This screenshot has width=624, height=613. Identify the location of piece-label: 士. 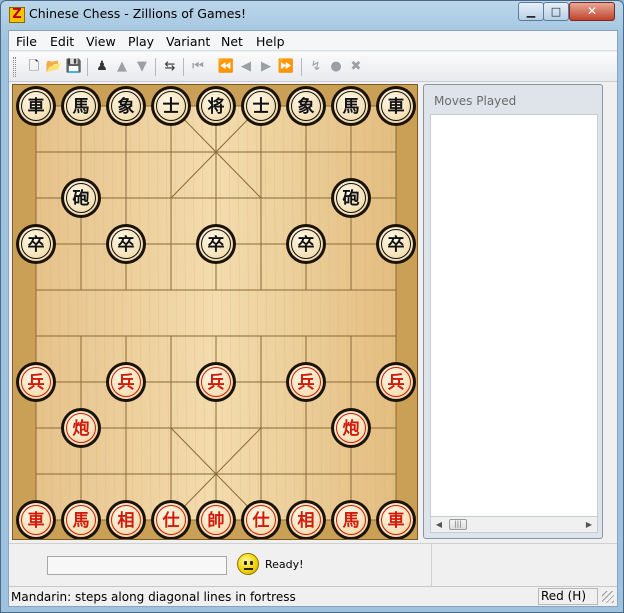
(171, 106).